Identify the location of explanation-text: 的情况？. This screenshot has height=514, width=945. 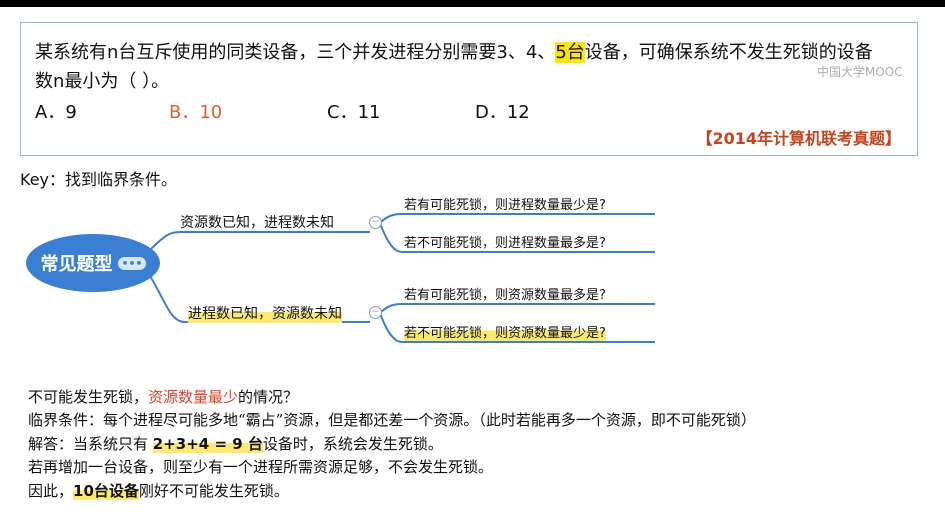
(268, 397).